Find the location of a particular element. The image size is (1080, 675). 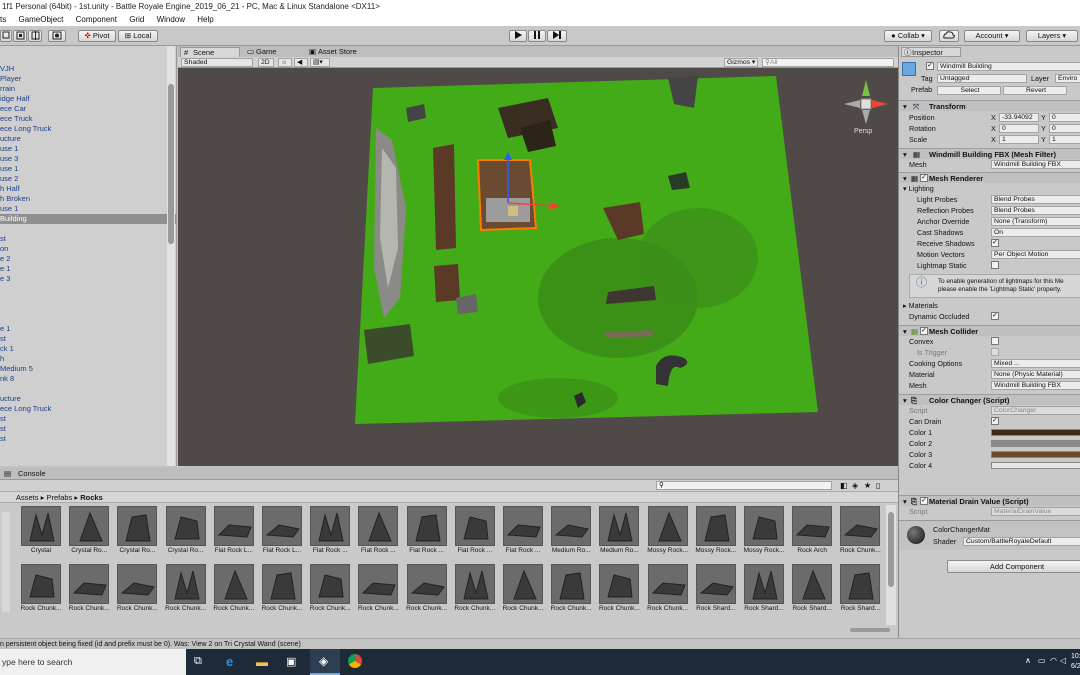

hierarchy-item: h Half is located at coordinates (88, 189).